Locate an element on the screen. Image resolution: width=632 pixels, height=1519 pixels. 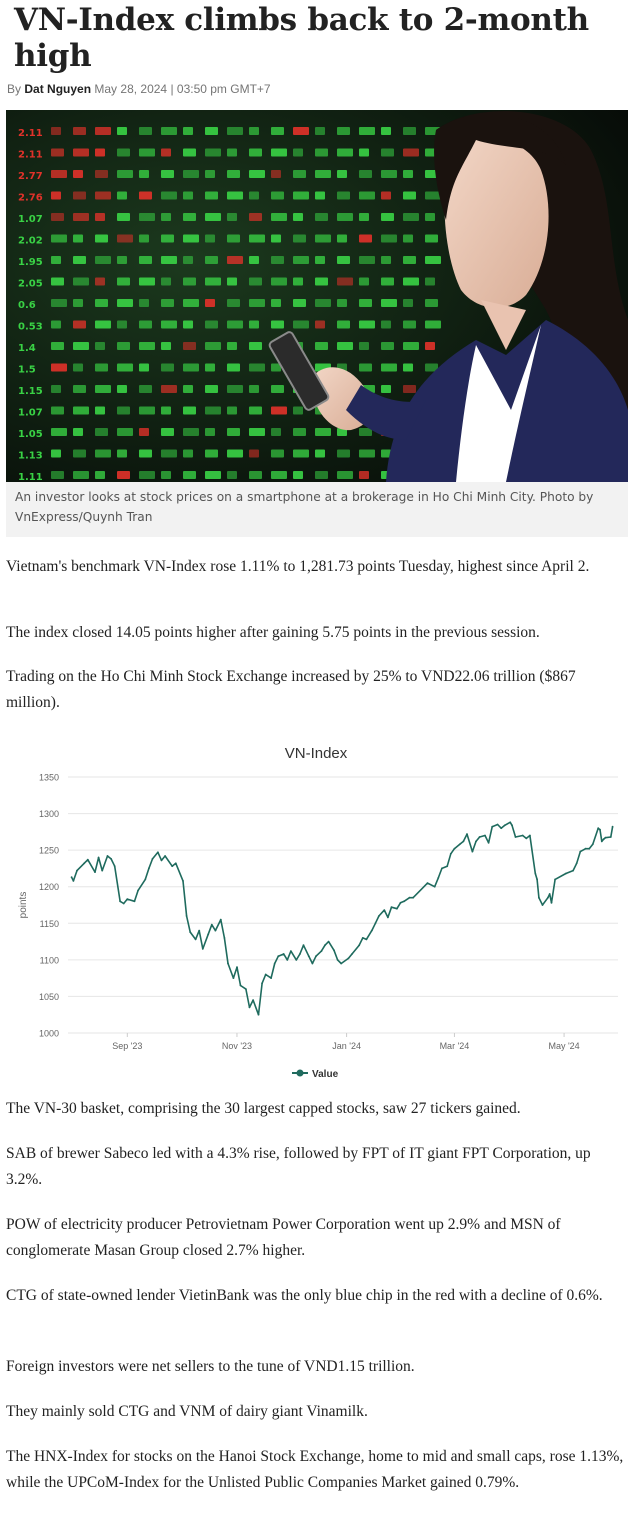
y-tick-label: 1100 is located at coordinates (49, 960).